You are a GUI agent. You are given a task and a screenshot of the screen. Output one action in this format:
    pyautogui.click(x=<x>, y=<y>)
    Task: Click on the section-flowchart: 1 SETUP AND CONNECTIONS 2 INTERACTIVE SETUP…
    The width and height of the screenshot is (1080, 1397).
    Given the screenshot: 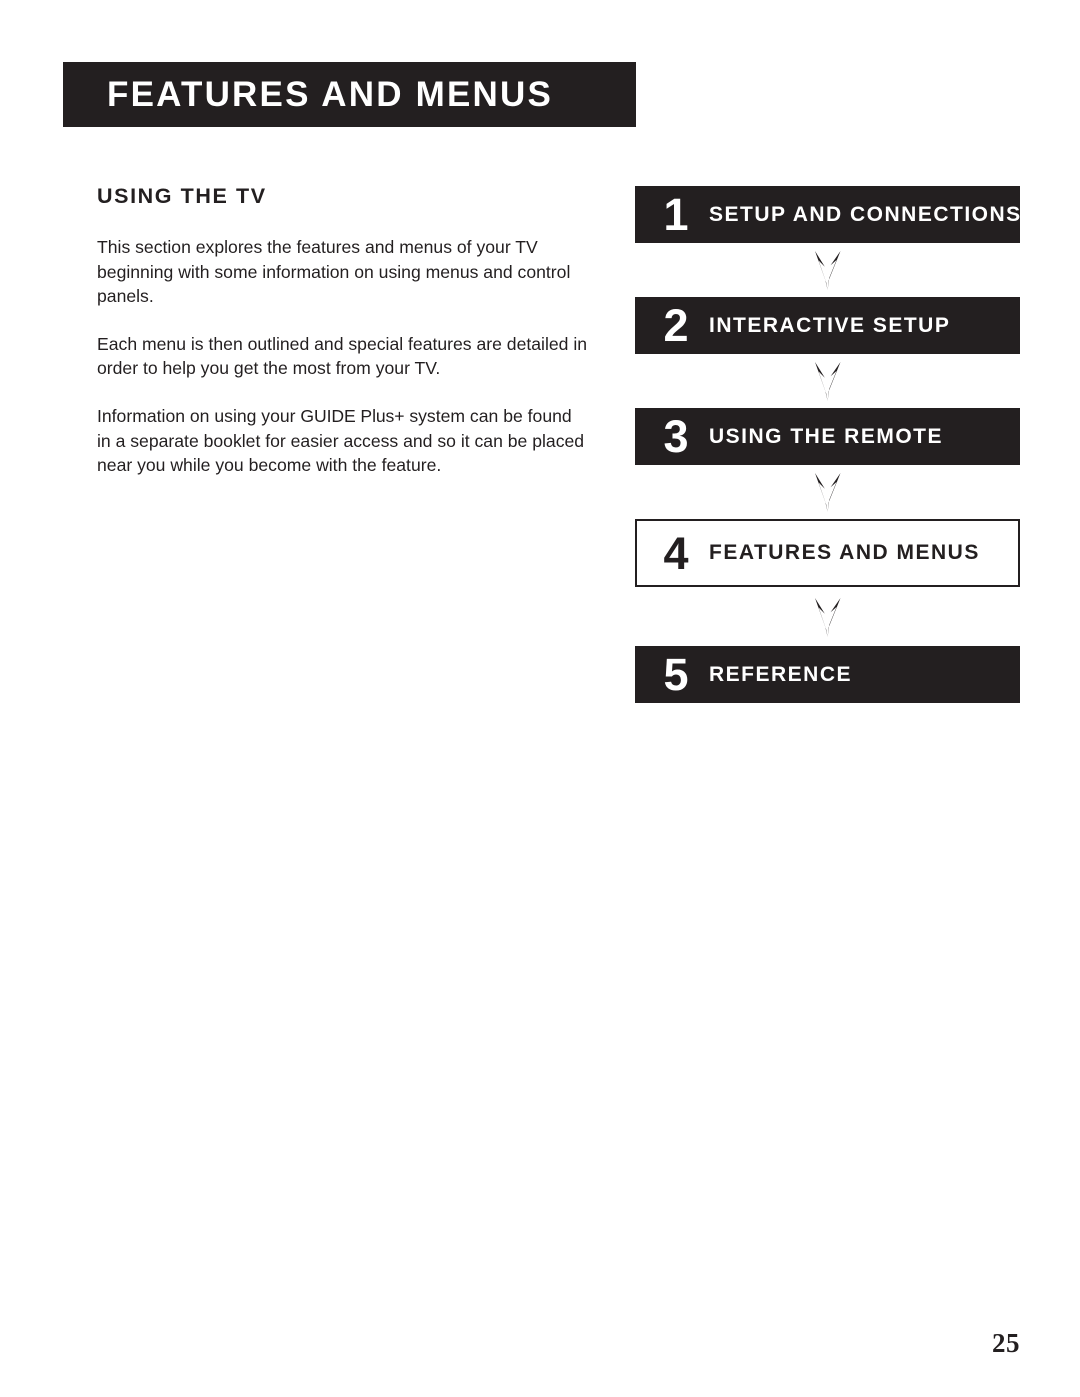 What is the action you would take?
    pyautogui.click(x=827, y=444)
    